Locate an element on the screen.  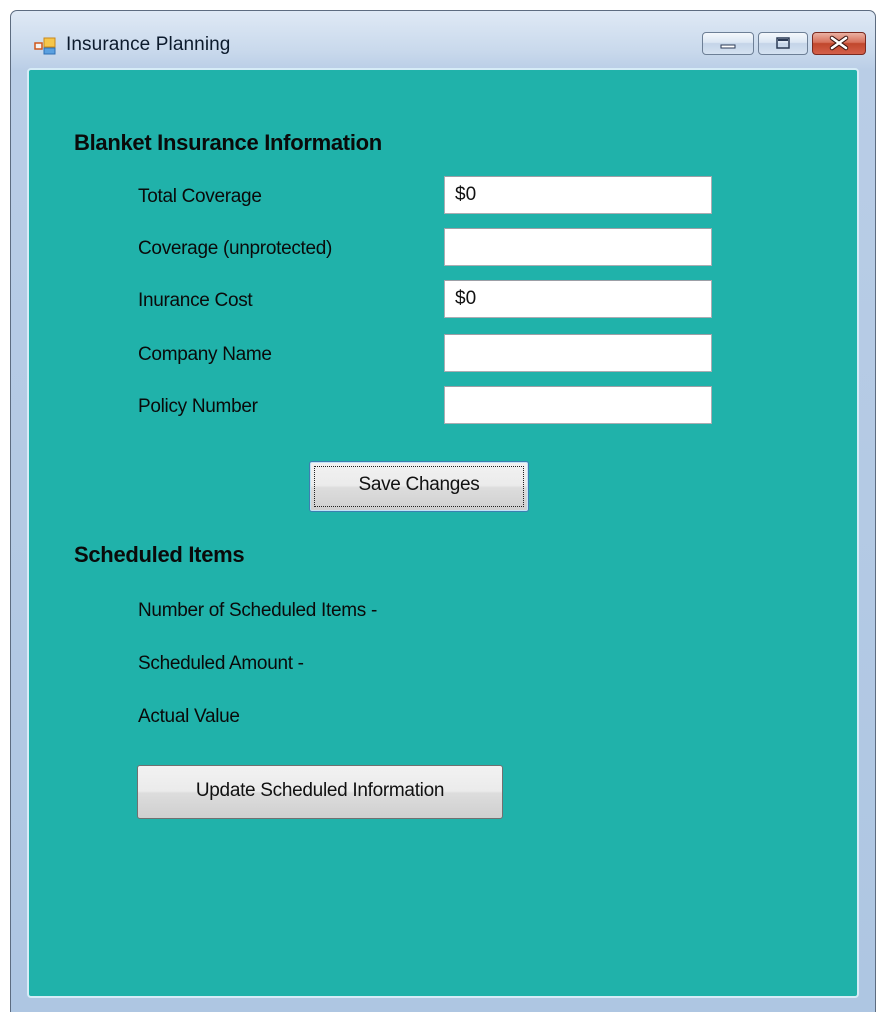
minimize-icon is located at coordinates (728, 46).